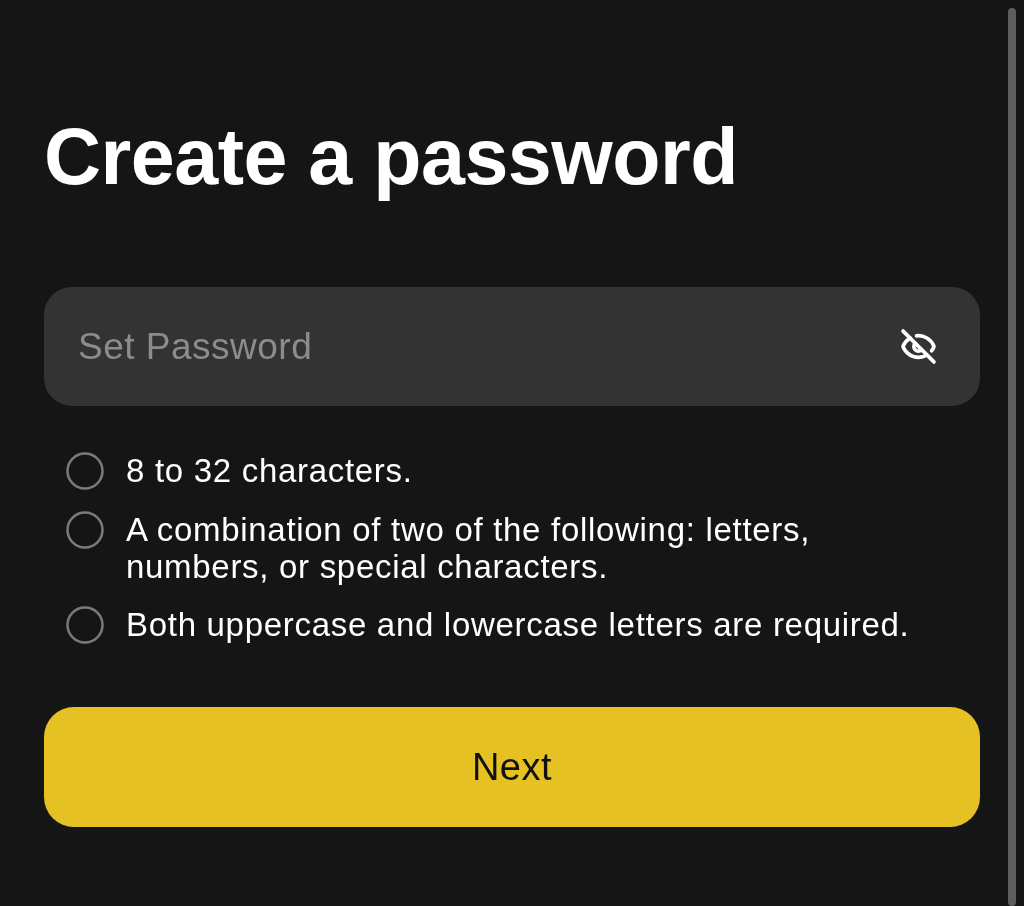  I want to click on scrollbar-thumb, so click(1012, 457).